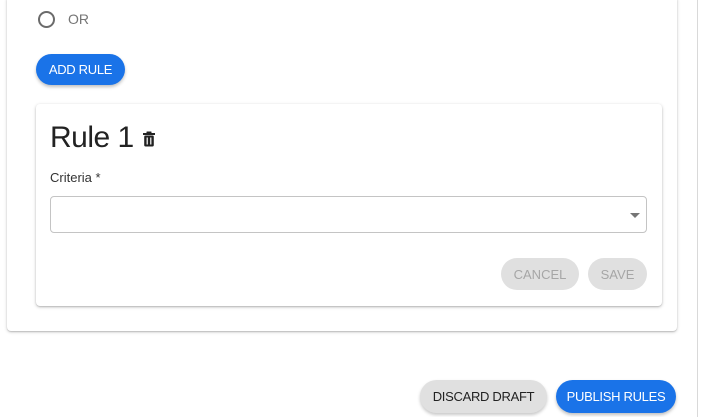 The height and width of the screenshot is (417, 707). What do you see at coordinates (483, 396) in the screenshot?
I see `discard-draft-button: DISCARD DRAFT` at bounding box center [483, 396].